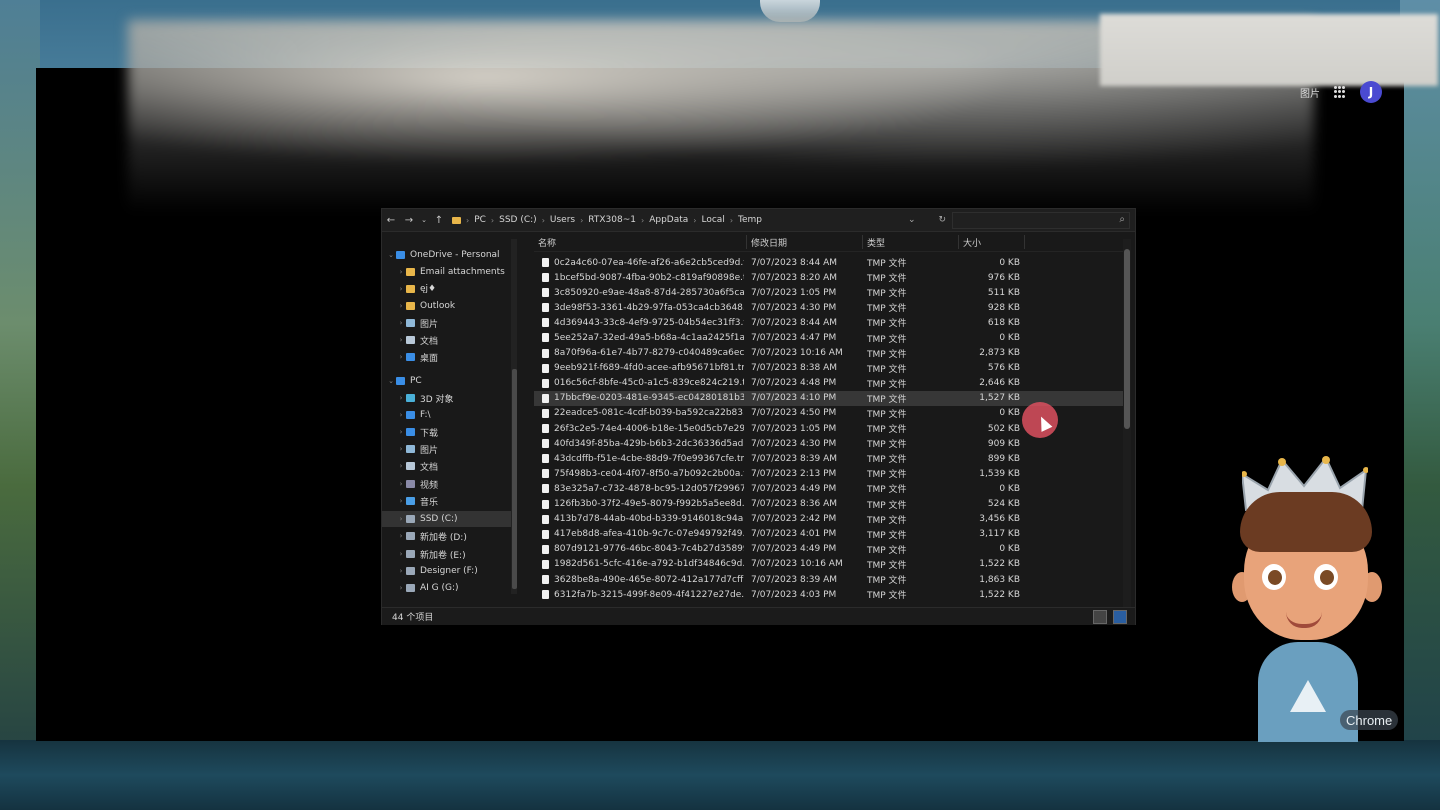  Describe the element at coordinates (448, 484) in the screenshot. I see `nav-item: › 视频` at that location.